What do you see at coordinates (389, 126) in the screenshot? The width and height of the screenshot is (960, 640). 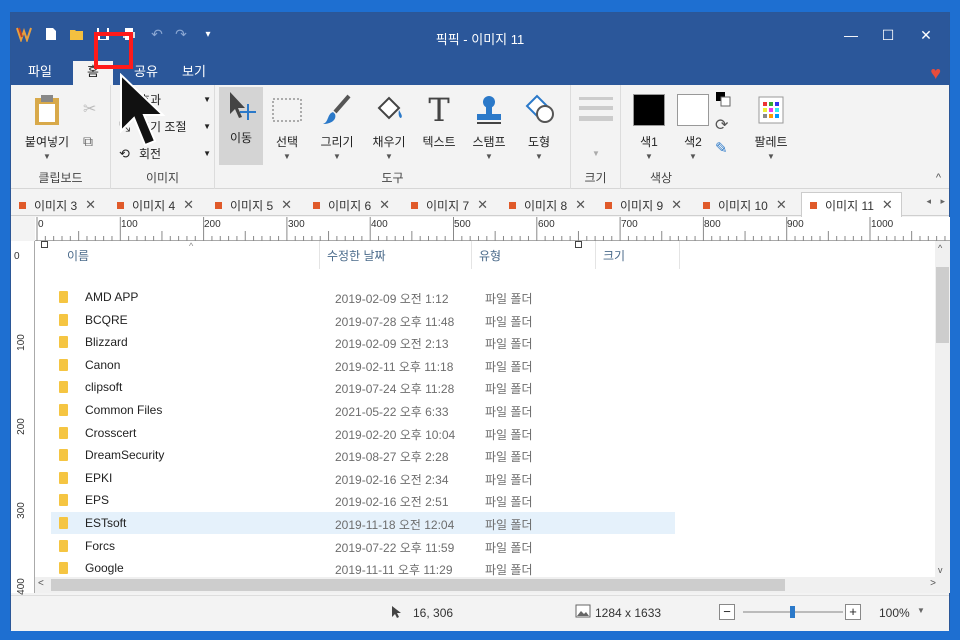 I see `fill-tool-button: 채우기 ▼` at bounding box center [389, 126].